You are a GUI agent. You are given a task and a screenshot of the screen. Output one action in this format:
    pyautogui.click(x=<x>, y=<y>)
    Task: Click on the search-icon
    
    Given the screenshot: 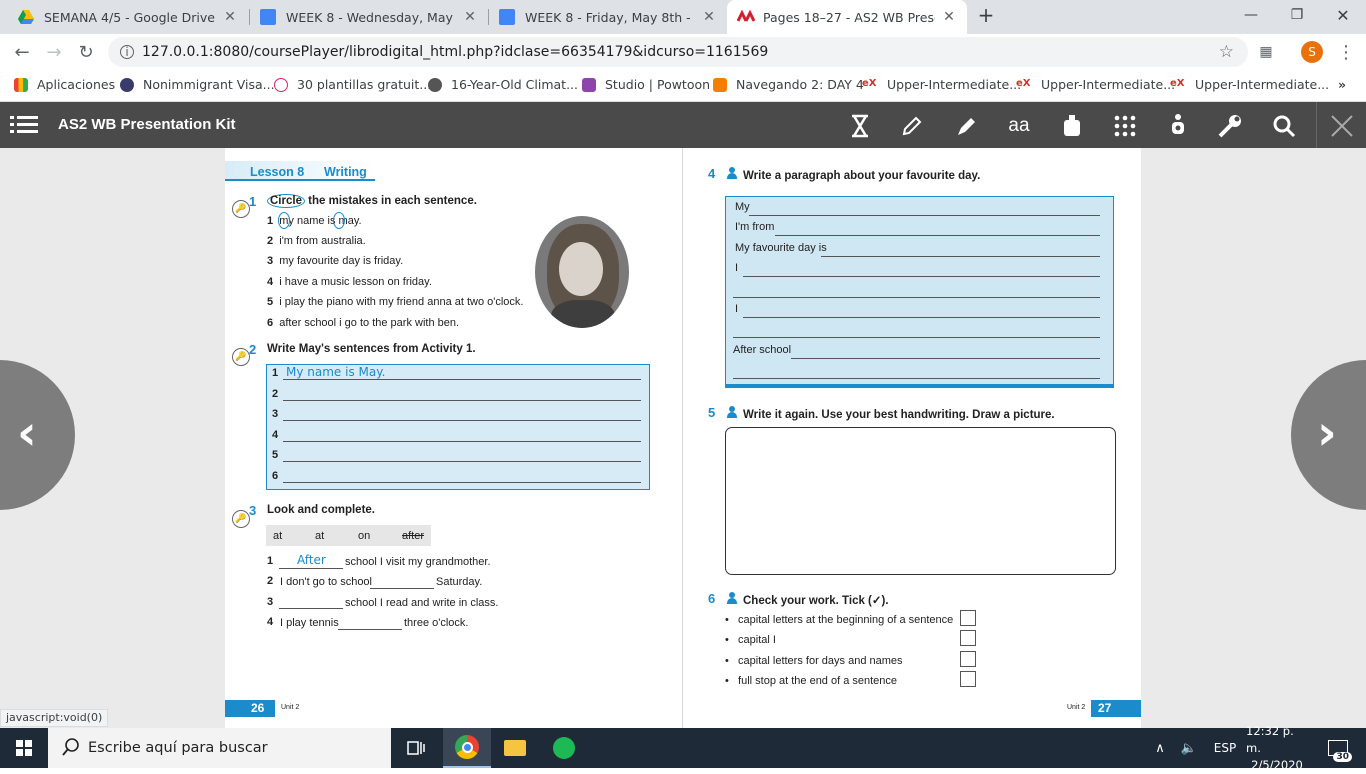 What is the action you would take?
    pyautogui.click(x=1284, y=126)
    